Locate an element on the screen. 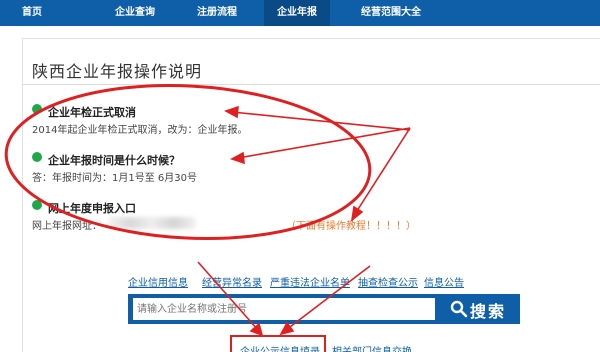  link-inspection: 抽查检查公示 is located at coordinates (388, 281).